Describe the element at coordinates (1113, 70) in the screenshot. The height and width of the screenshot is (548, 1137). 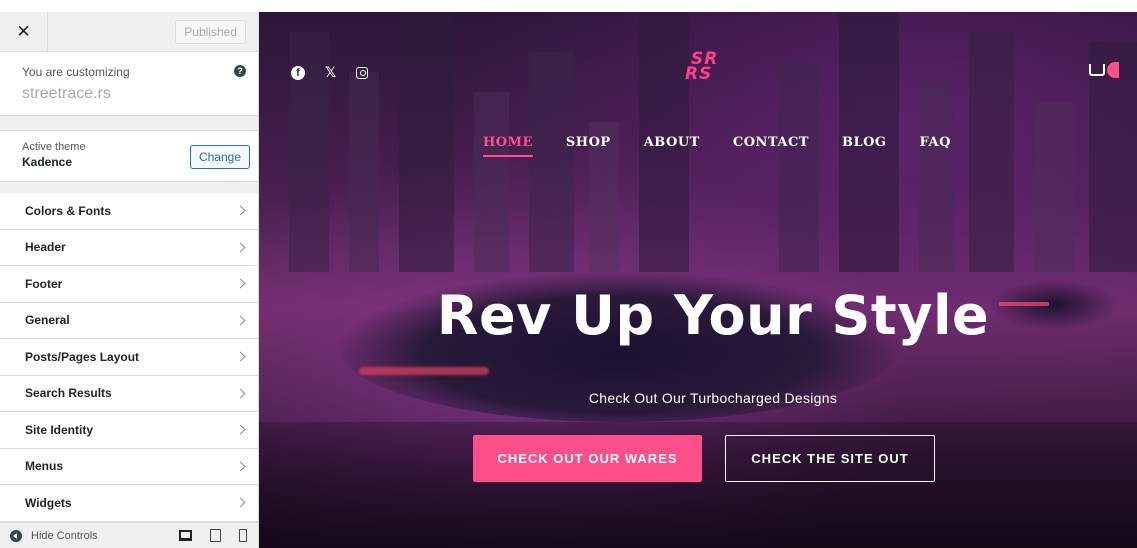
I see `cart-badge` at that location.